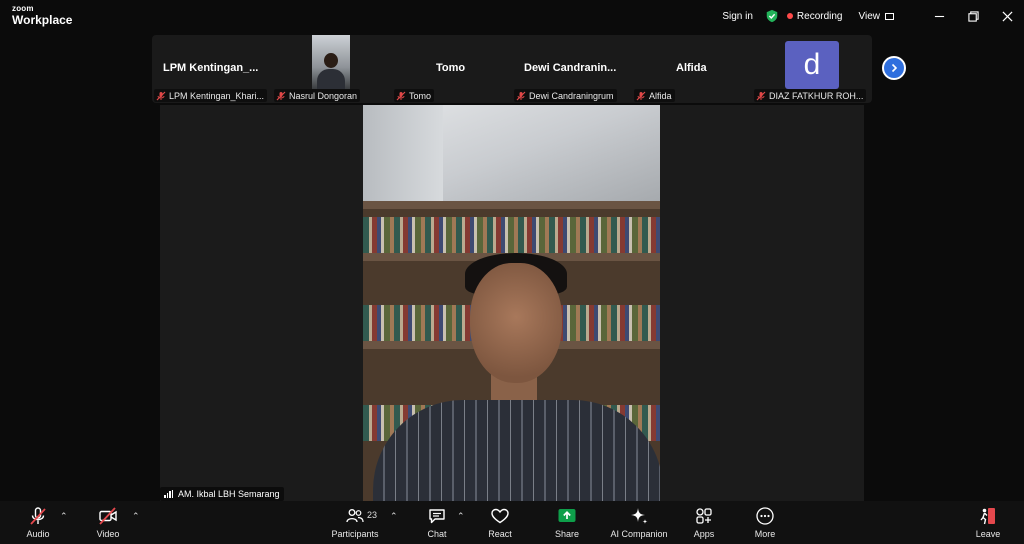  I want to click on participant-big-name: Tomo, so click(451, 68).